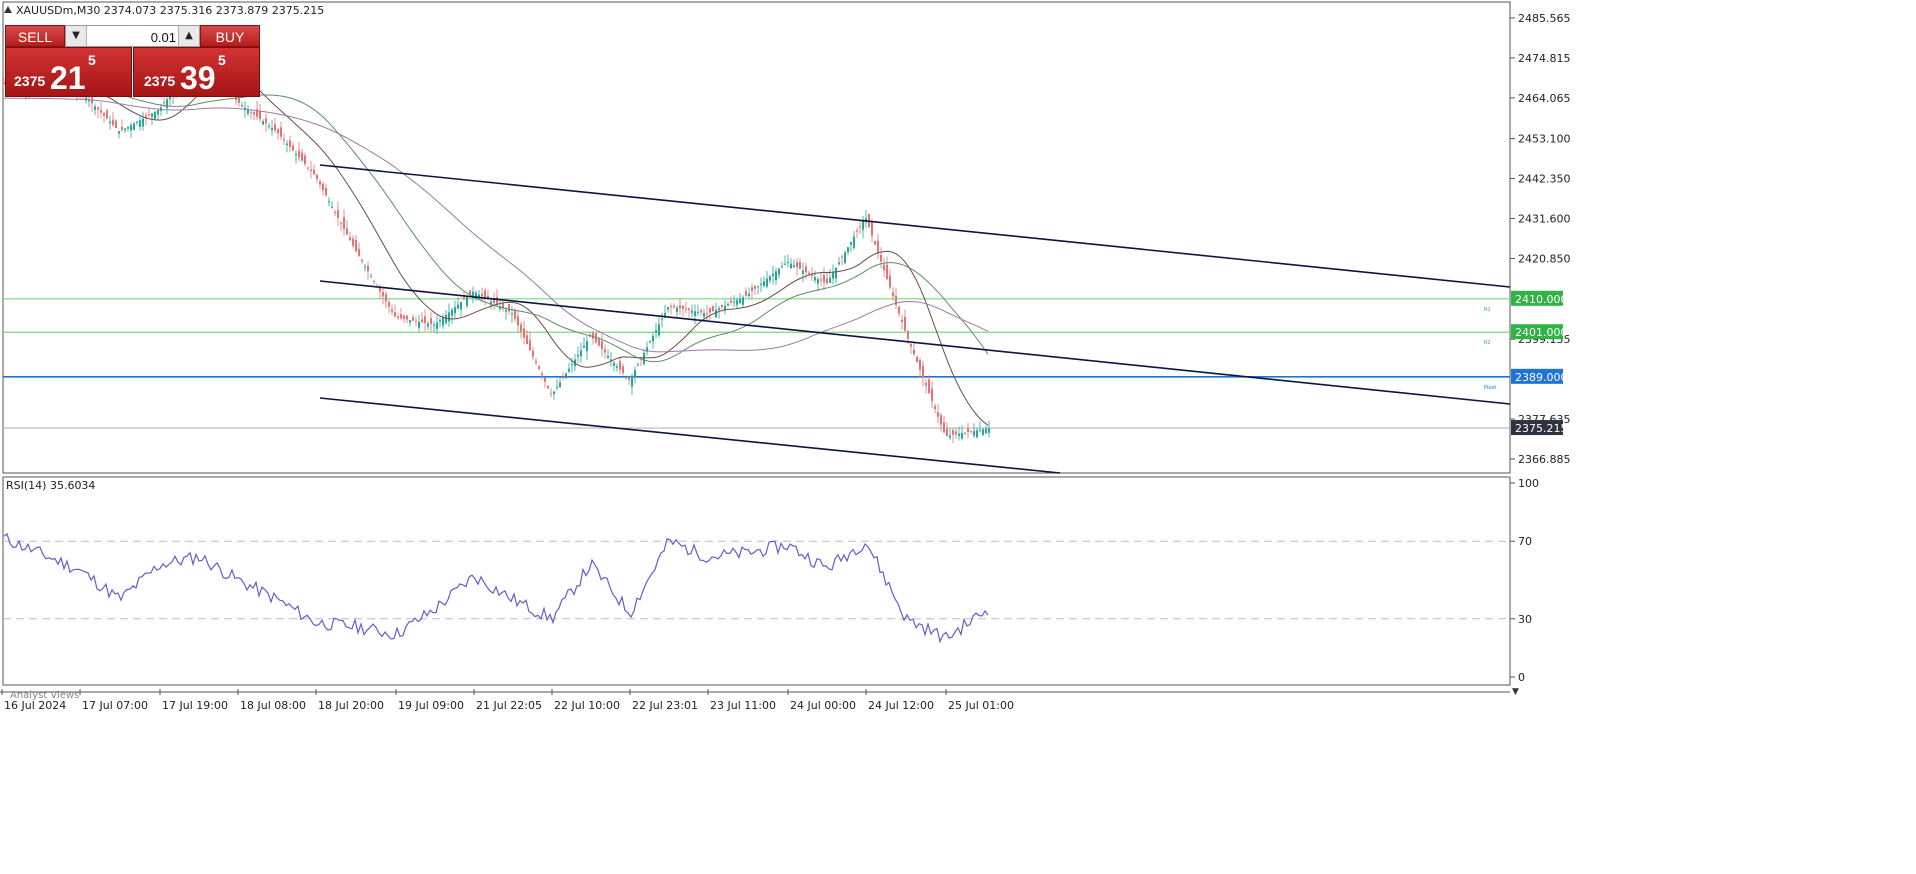 This screenshot has height=874, width=1916. Describe the element at coordinates (1487, 343) in the screenshot. I see `level-marker-label: R2` at that location.